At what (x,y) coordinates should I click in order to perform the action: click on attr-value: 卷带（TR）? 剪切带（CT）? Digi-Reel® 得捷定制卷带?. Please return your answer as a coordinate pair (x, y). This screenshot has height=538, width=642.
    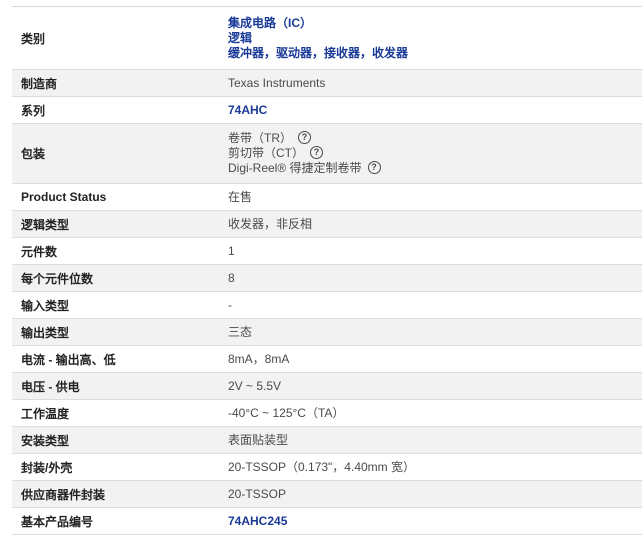
    Looking at the image, I should click on (435, 153).